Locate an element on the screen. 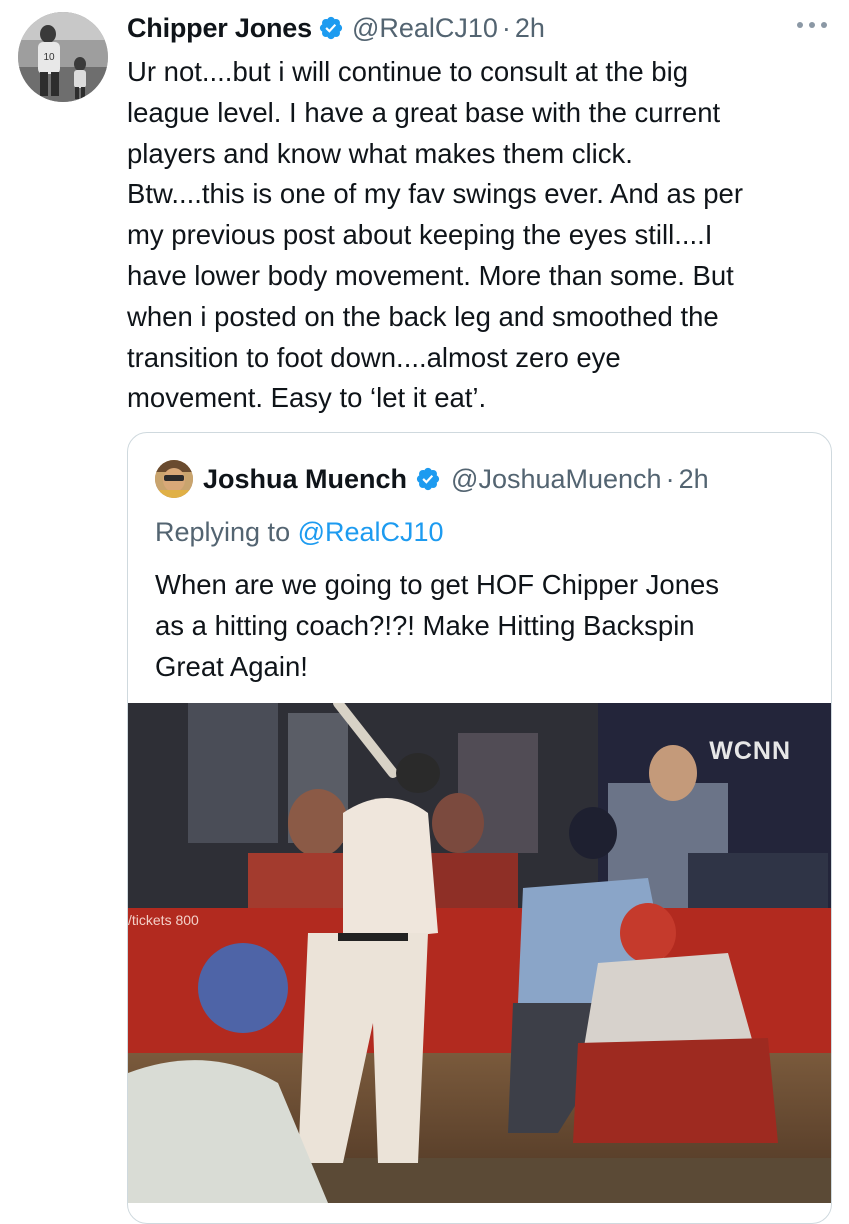 This screenshot has width=849, height=1224. more-dots-icon is located at coordinates (812, 25).